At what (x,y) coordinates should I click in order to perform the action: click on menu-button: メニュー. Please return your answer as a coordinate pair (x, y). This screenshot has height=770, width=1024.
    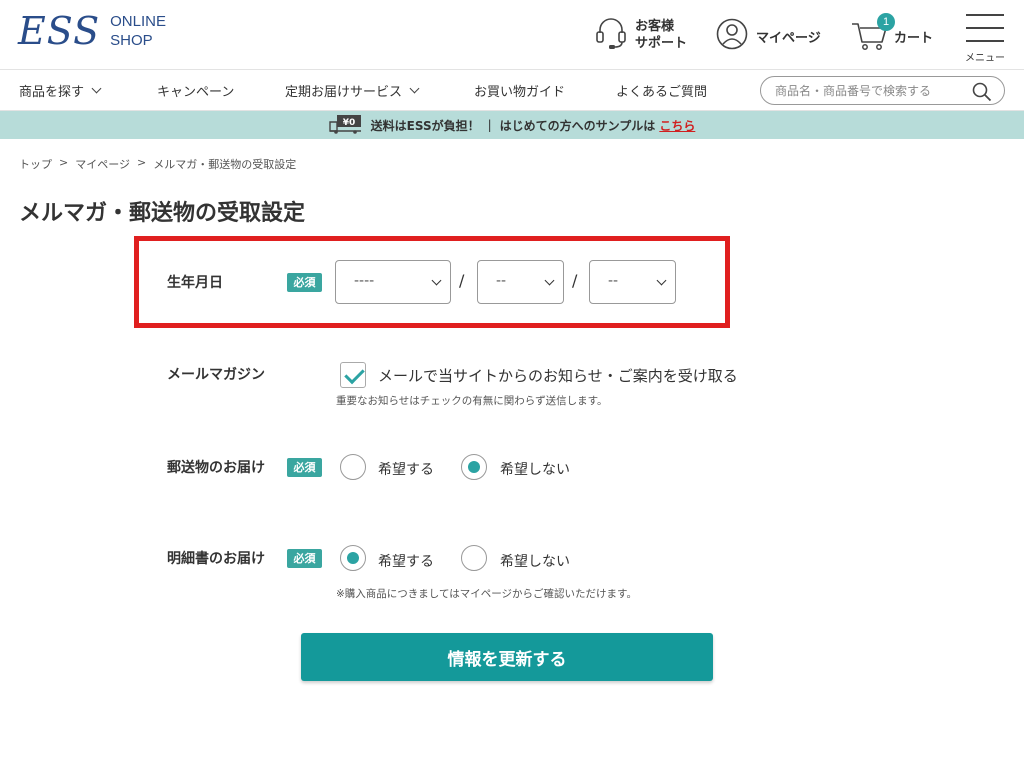
    Looking at the image, I should click on (985, 39).